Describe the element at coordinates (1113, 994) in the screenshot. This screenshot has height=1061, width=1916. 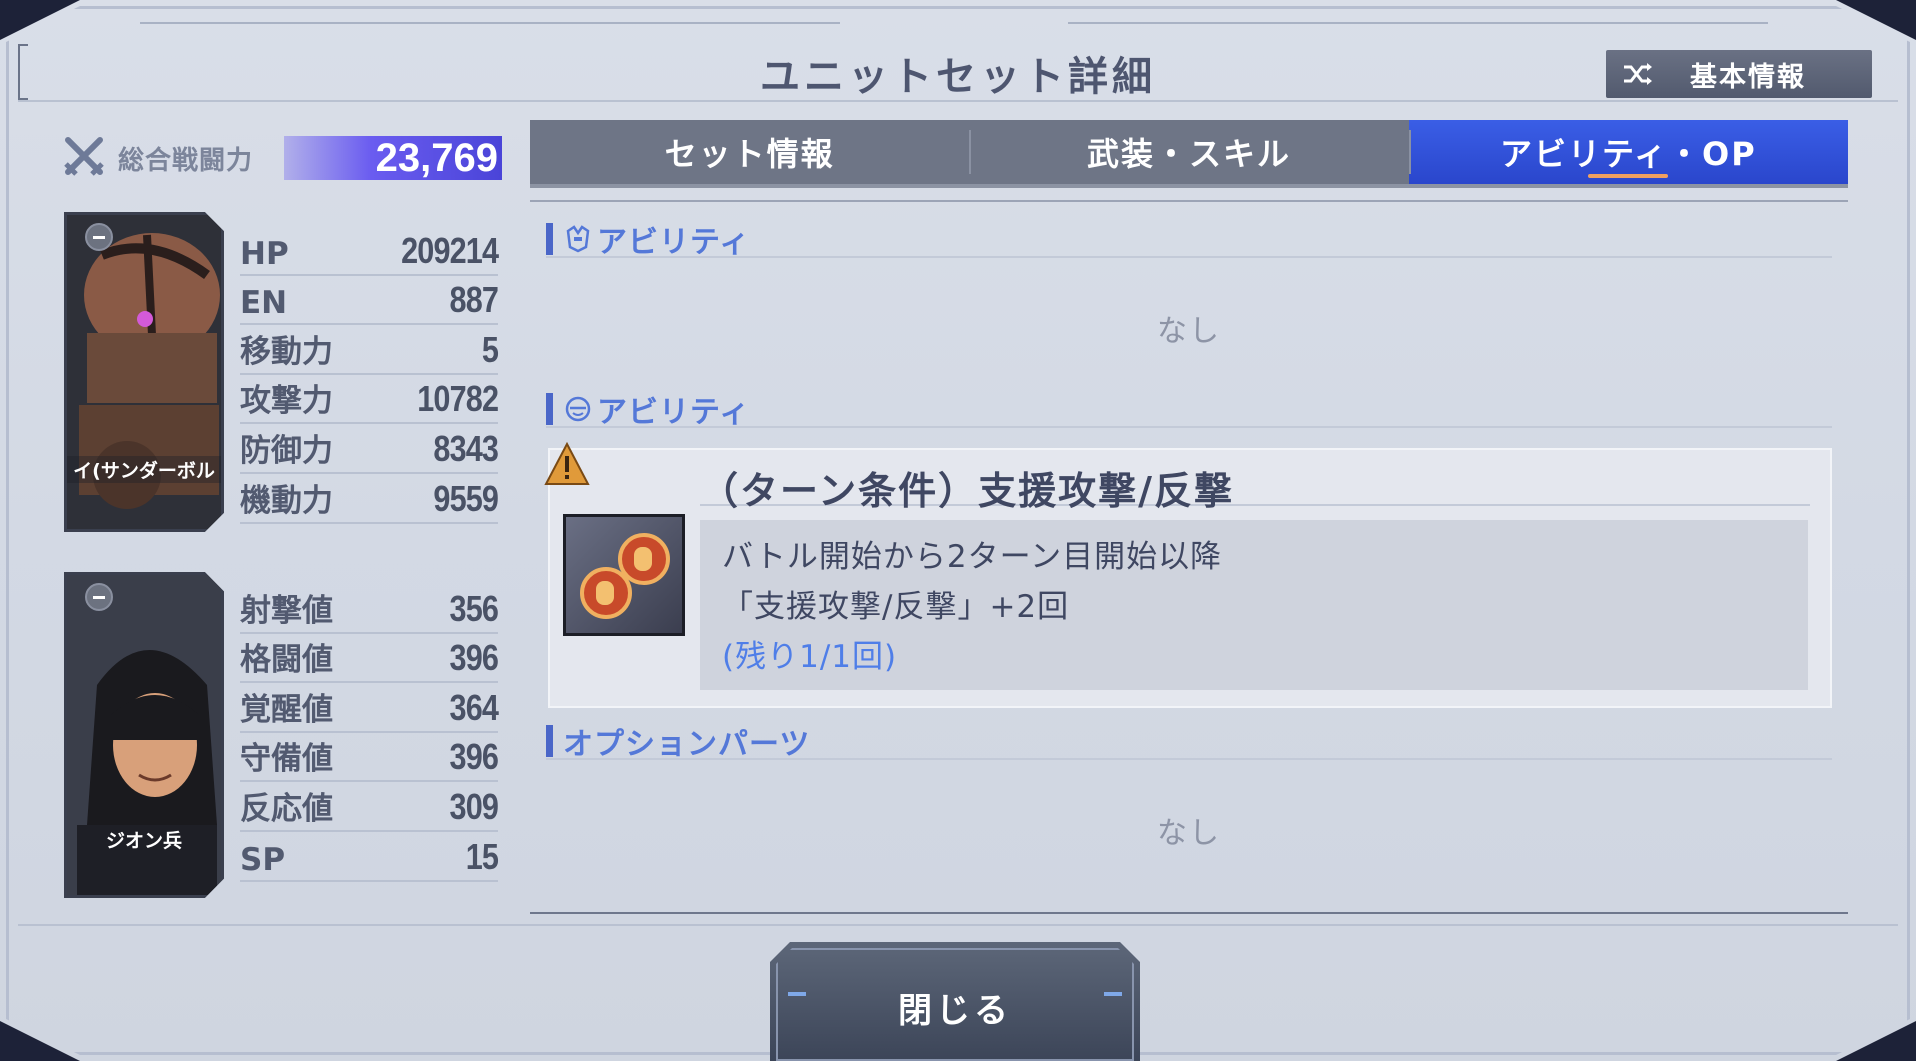
I see `close-deco-right` at that location.